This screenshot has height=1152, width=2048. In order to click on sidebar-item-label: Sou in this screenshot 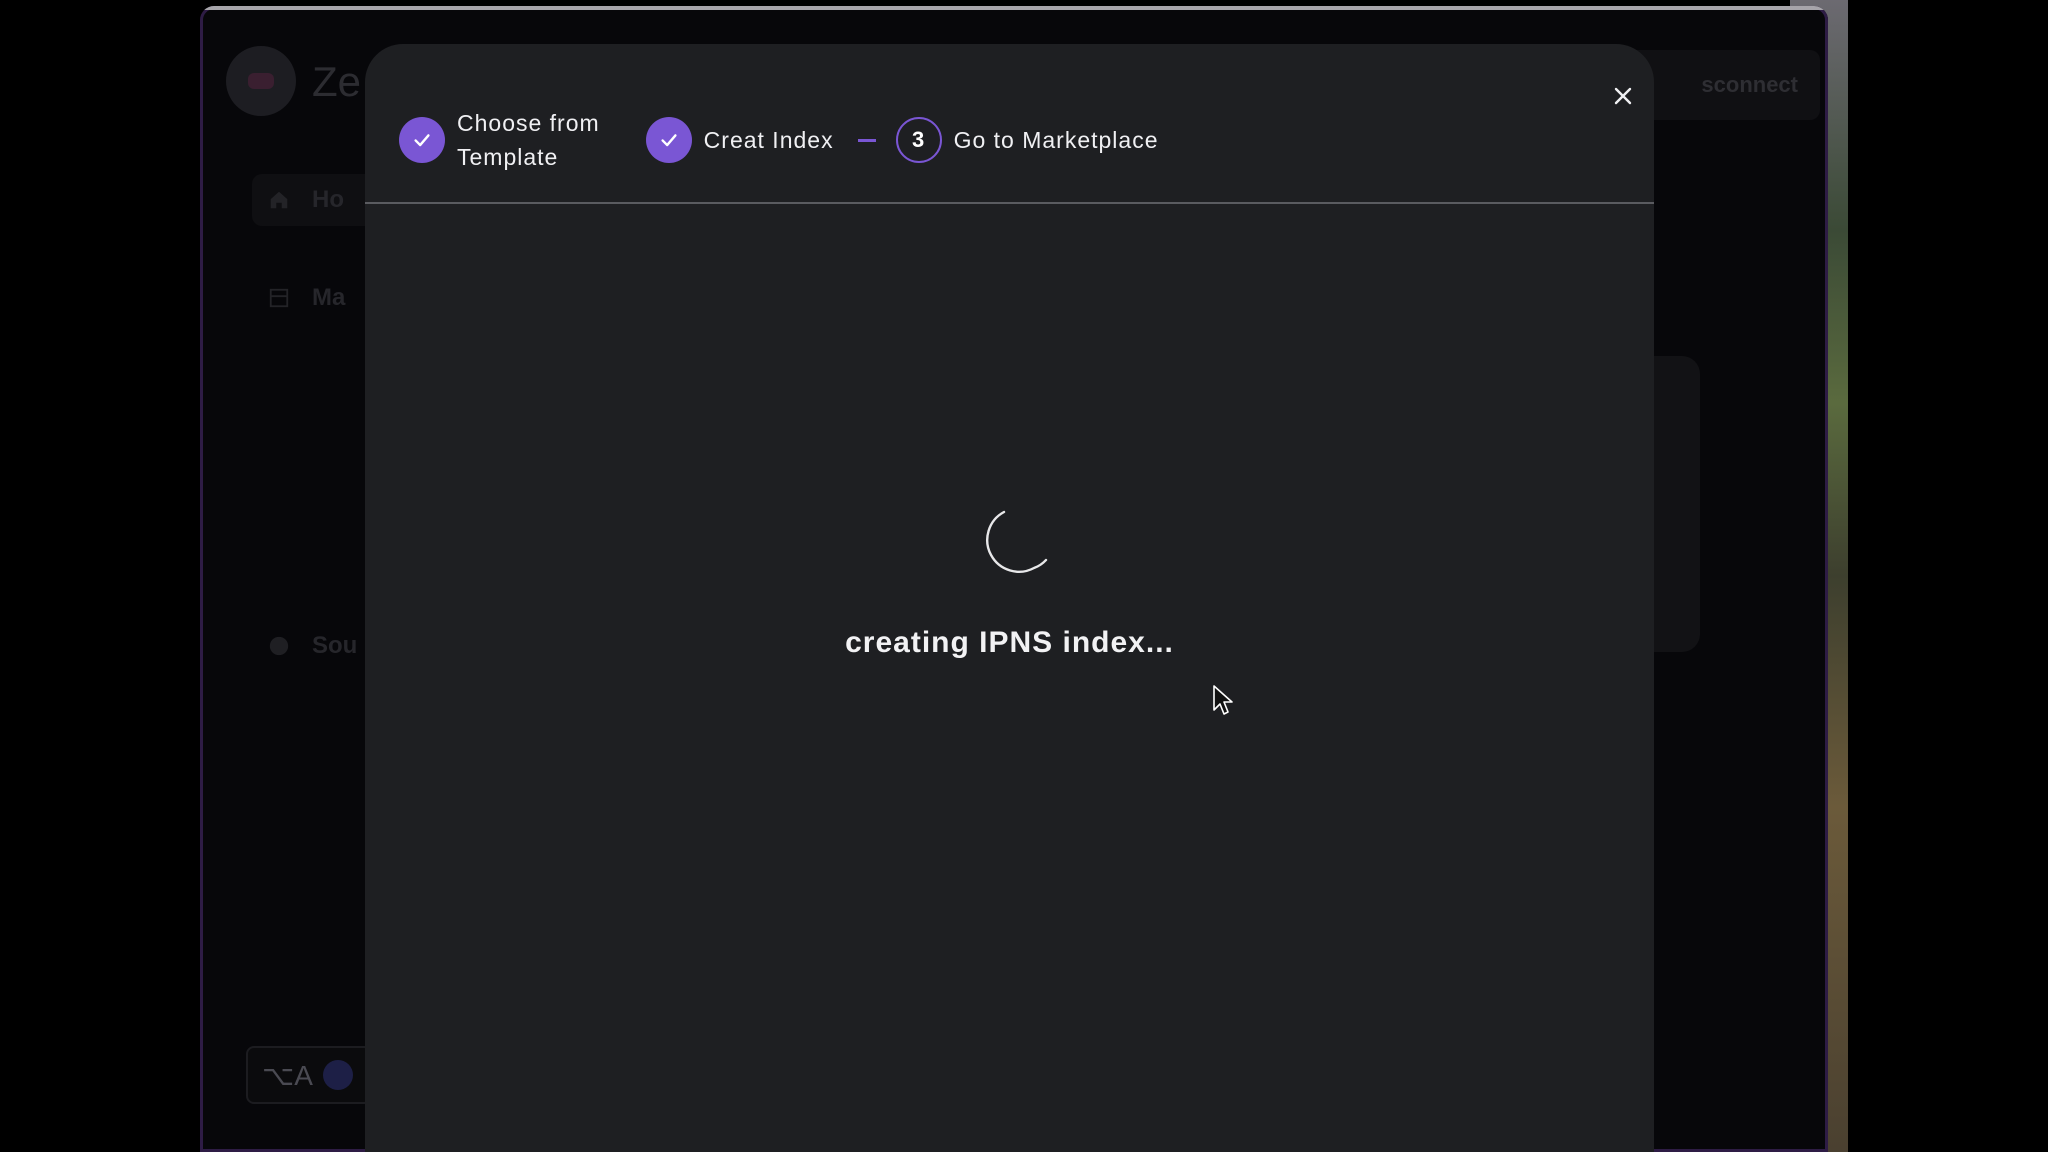, I will do `click(335, 645)`.